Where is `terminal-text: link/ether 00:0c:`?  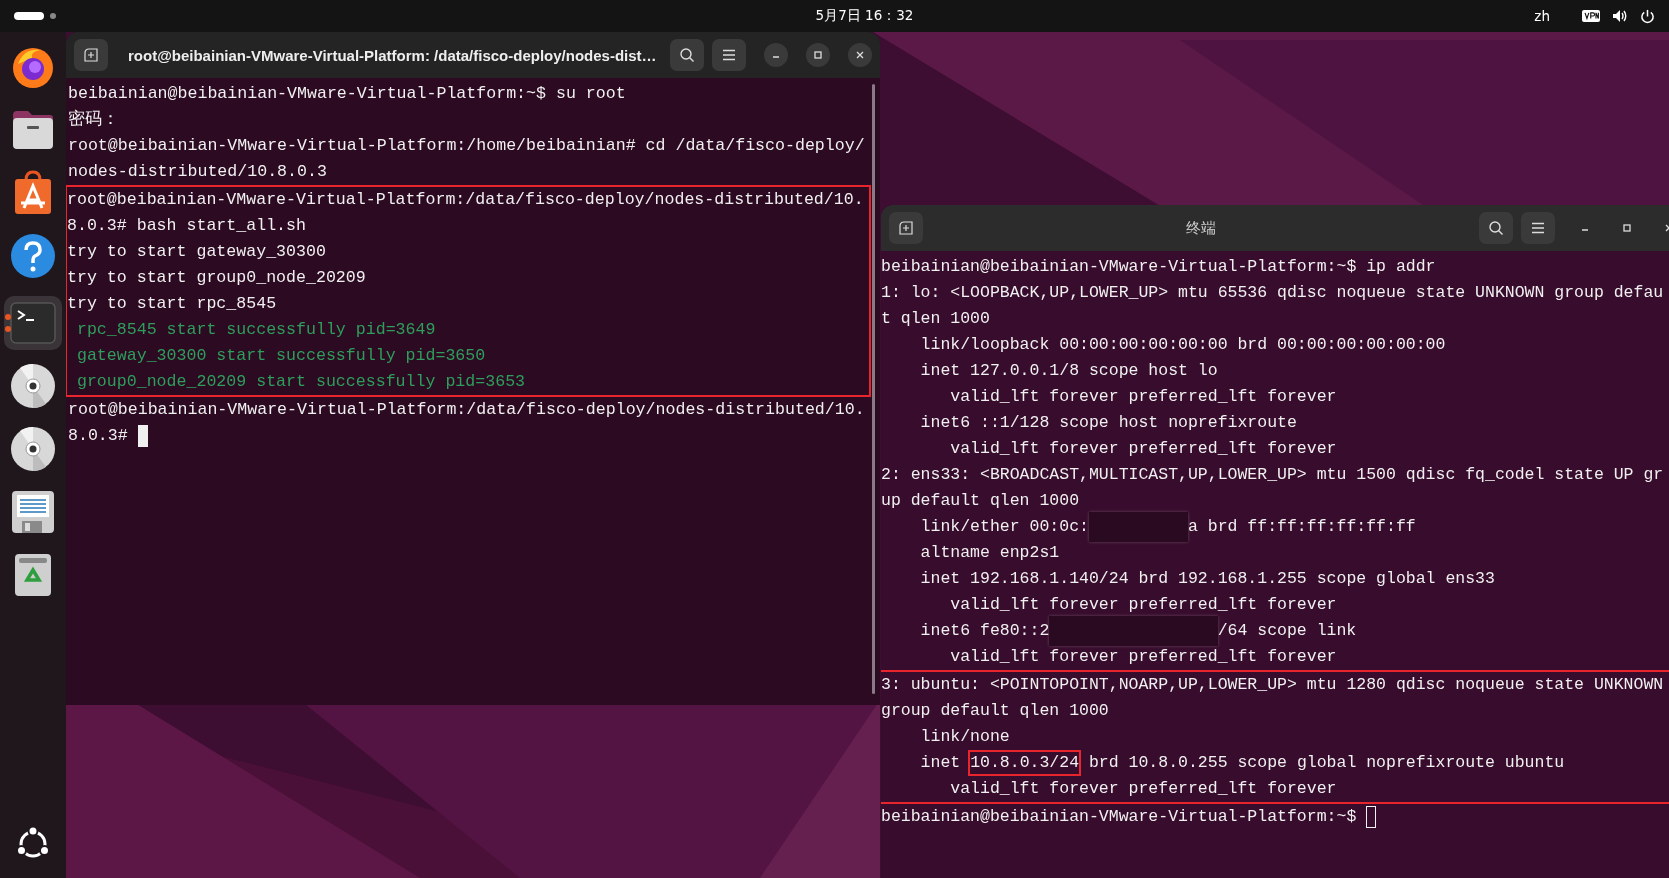
terminal-text: link/ether 00:0c: is located at coordinates (1004, 527).